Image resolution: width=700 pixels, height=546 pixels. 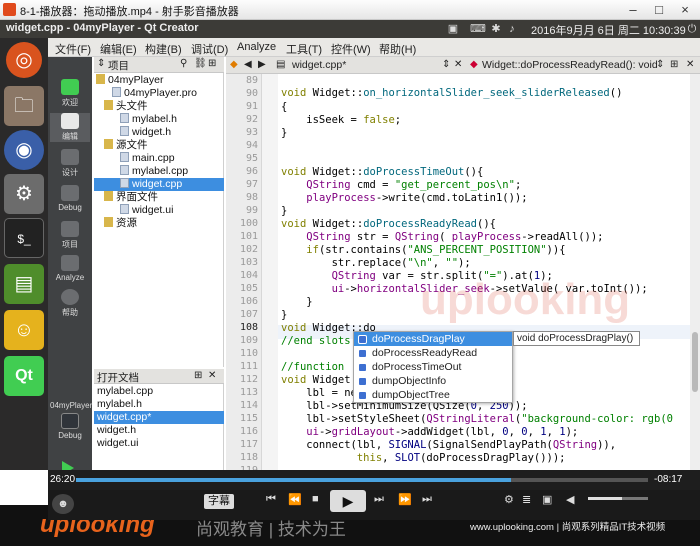 What do you see at coordinates (248, 327) in the screenshot?
I see `line-number: 108` at bounding box center [248, 327].